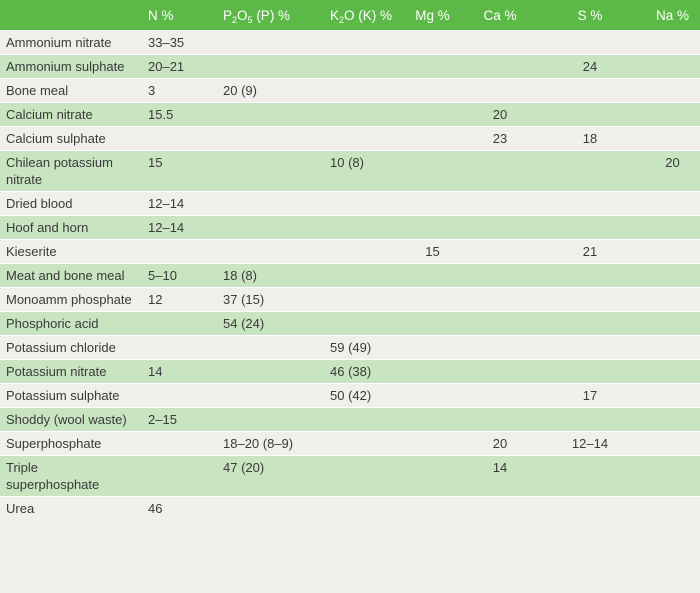 This screenshot has width=700, height=593. Describe the element at coordinates (268, 90) in the screenshot. I see `cell-p: 20 (9)` at that location.